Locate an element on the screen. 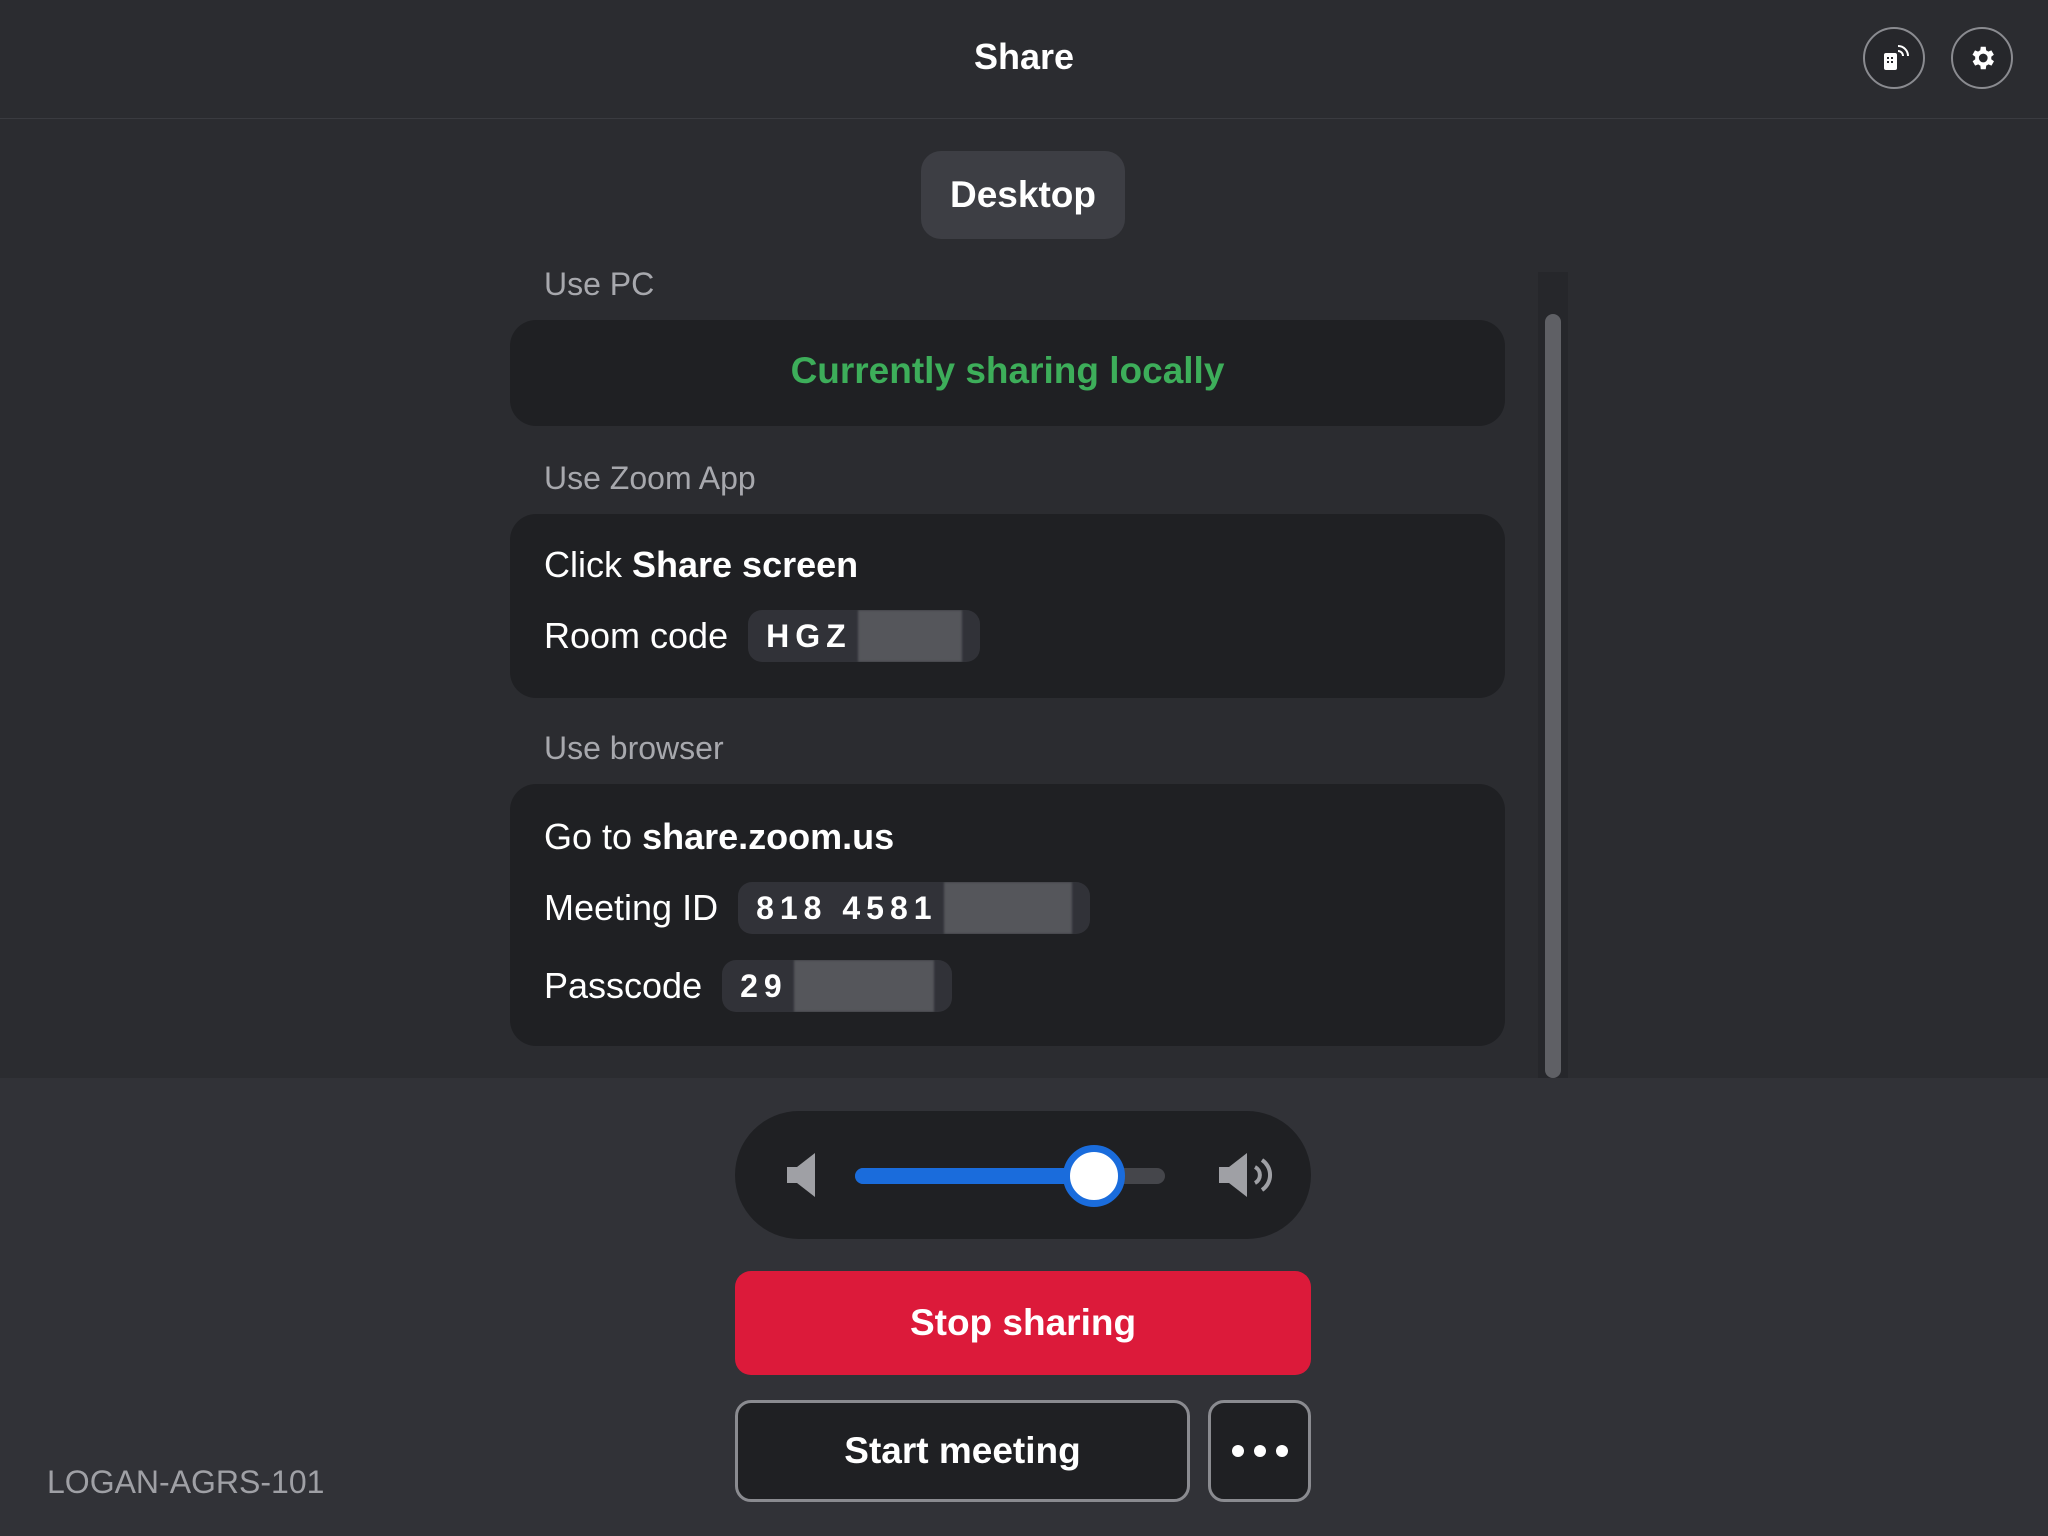 This screenshot has width=2048, height=1536. device-name: LOGAN-AGRS-101 is located at coordinates (186, 1482).